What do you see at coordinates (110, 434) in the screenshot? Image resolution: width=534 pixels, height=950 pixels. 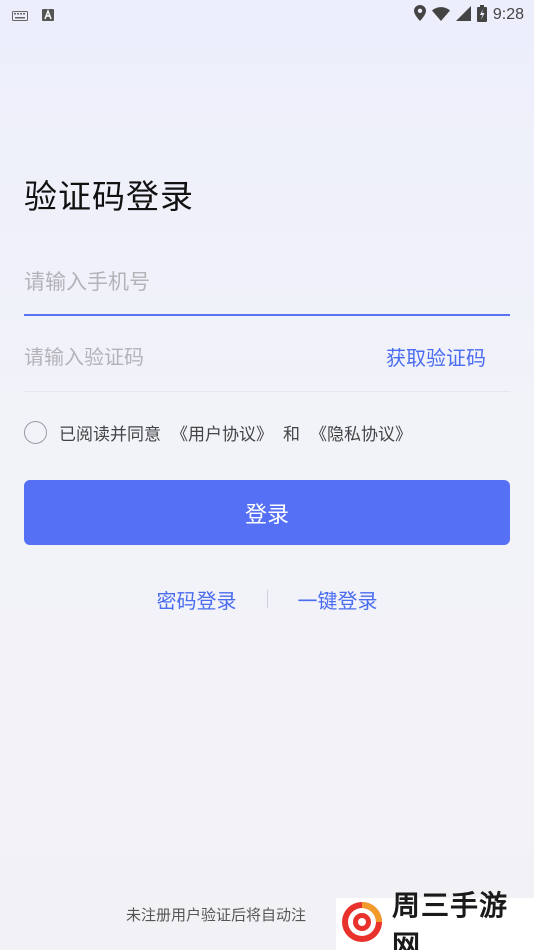 I see `agree-prefix-text: 已阅读并同意` at bounding box center [110, 434].